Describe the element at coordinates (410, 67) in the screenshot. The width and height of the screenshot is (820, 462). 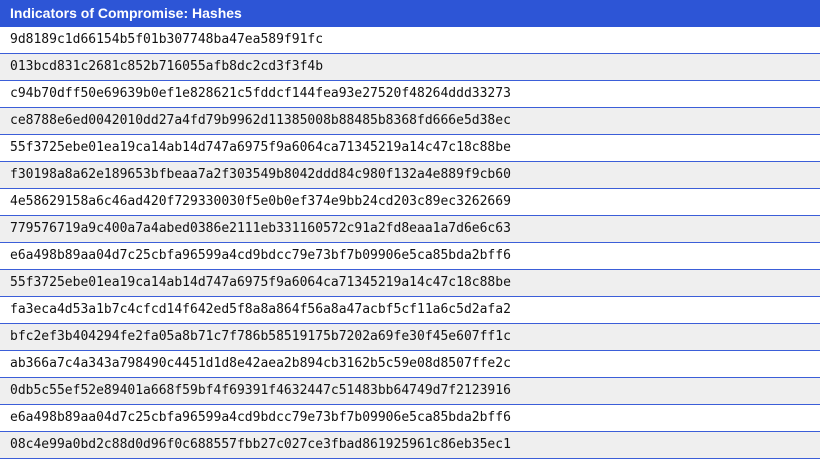
I see `hash-row: 013bcd831c2681c852b716055afb8dc2cd3f3f4b` at that location.